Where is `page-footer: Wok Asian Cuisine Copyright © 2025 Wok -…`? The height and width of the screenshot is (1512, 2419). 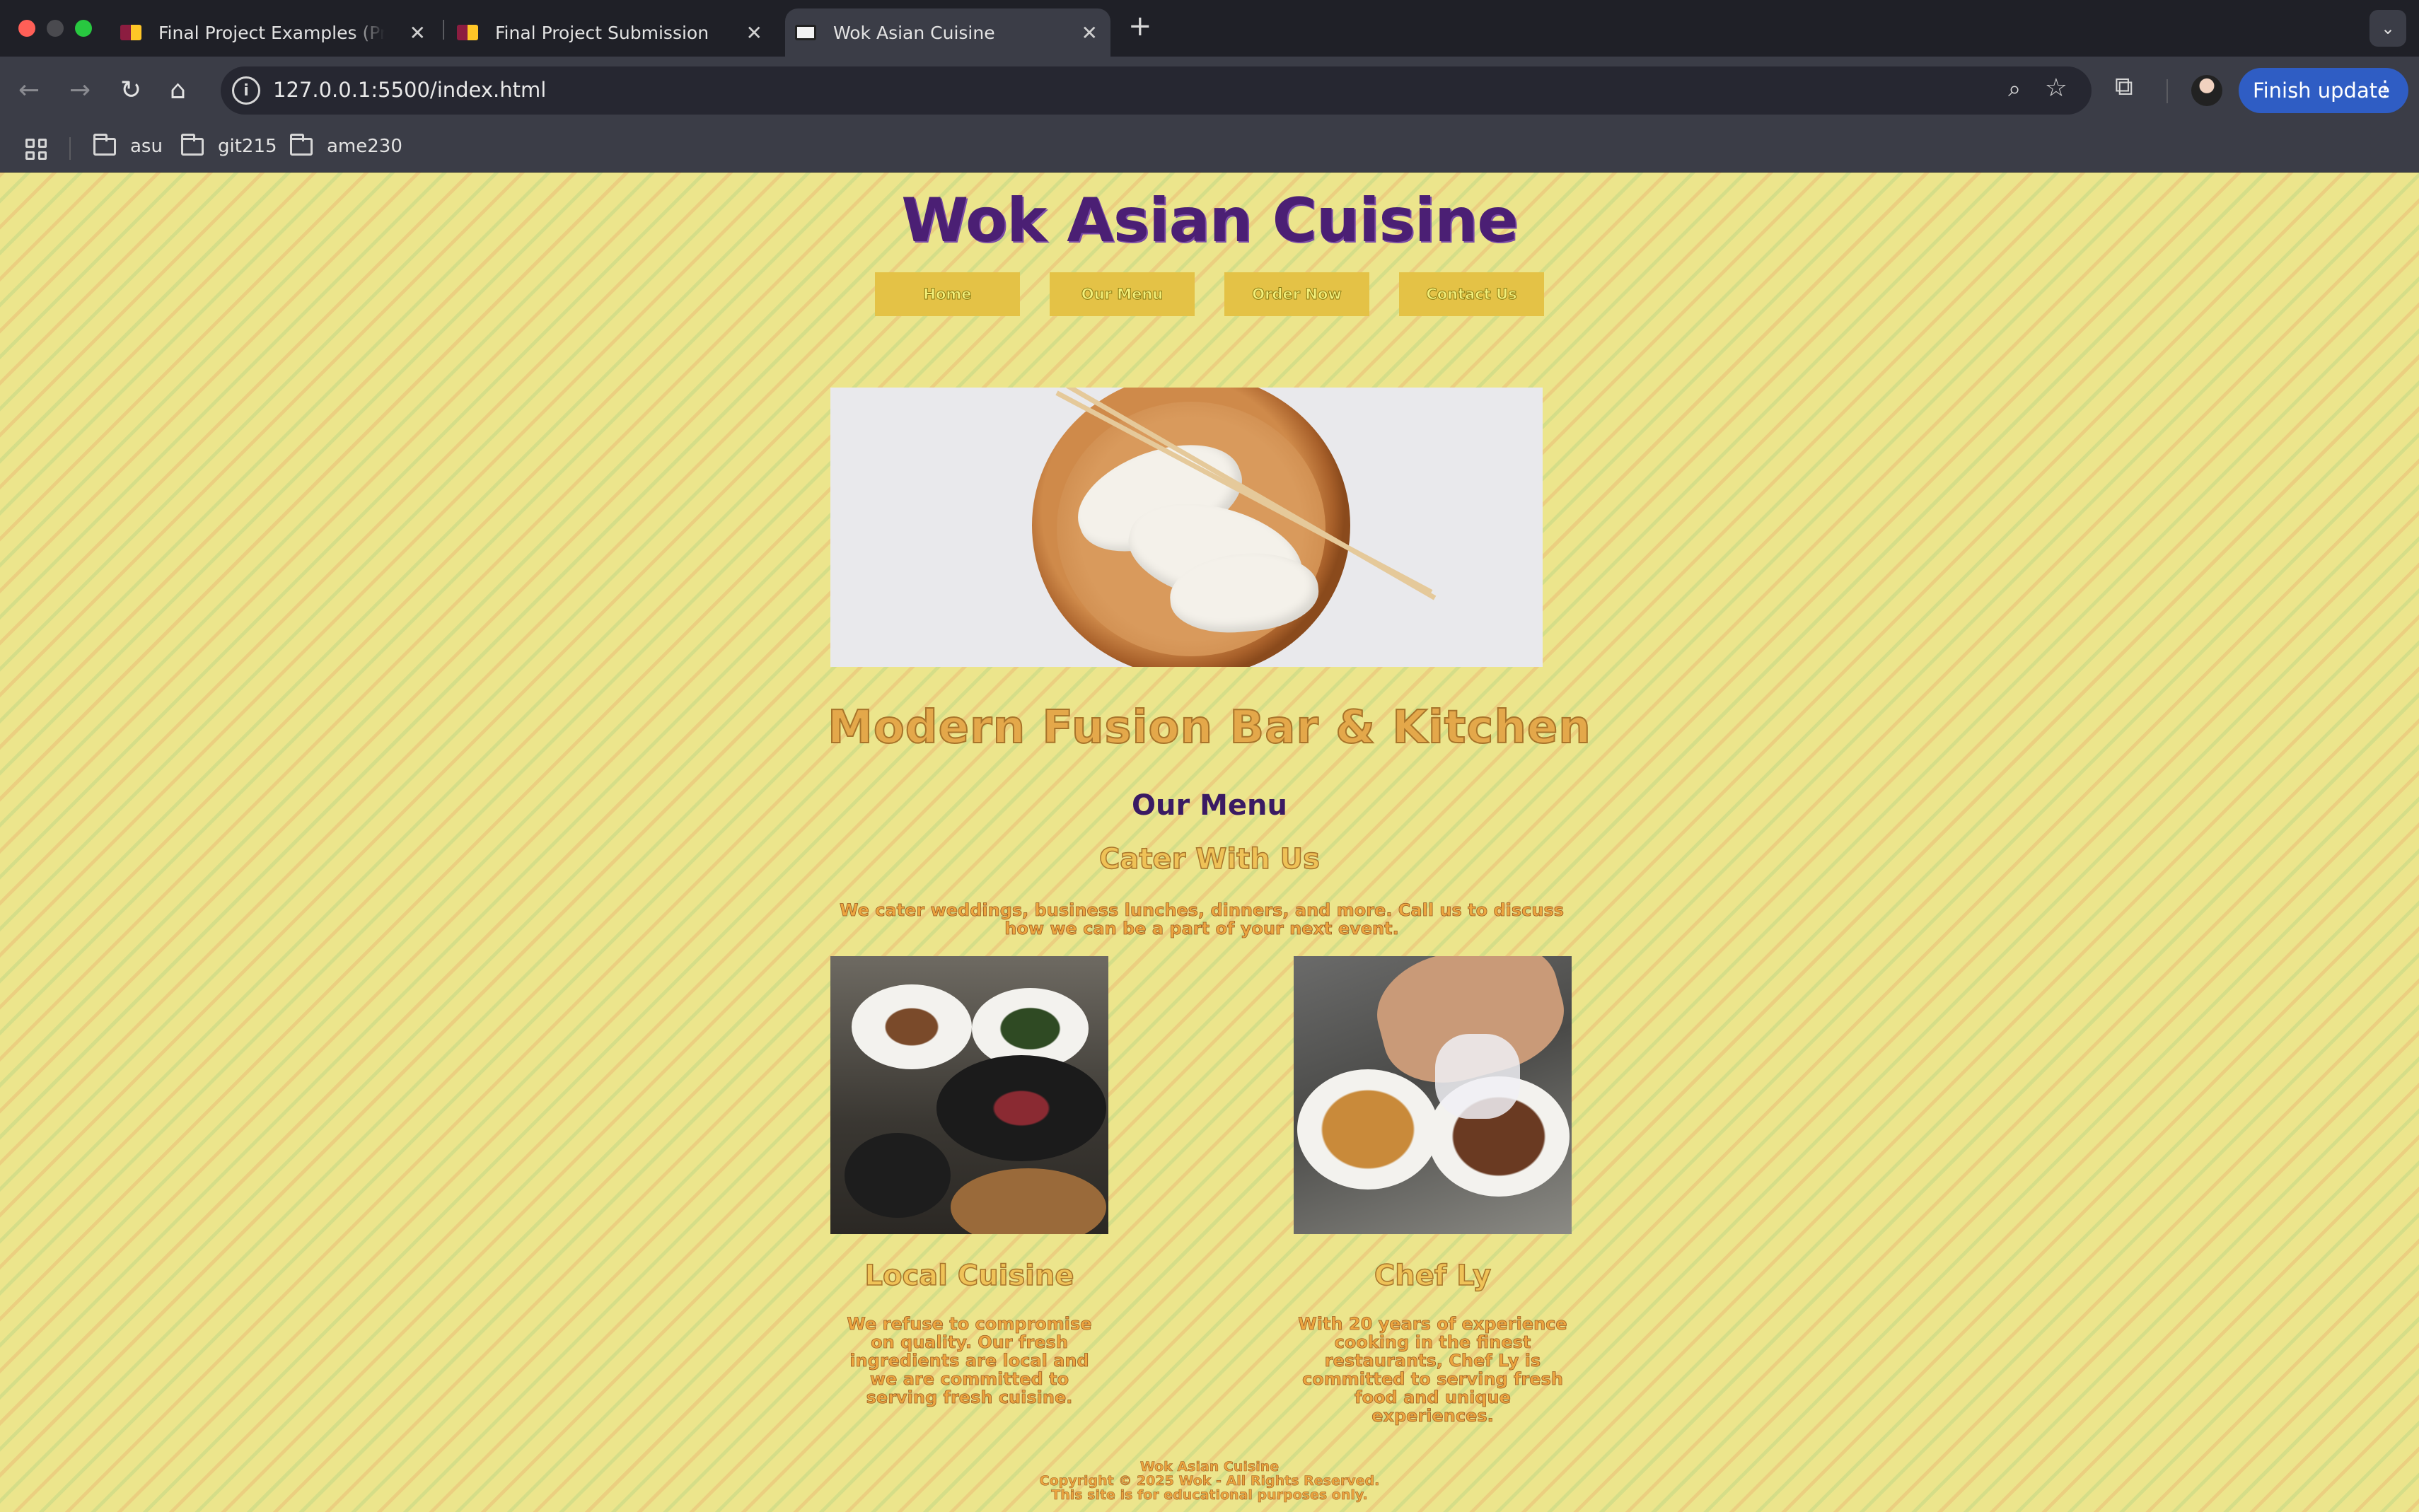 page-footer: Wok Asian Cuisine Copyright © 2025 Wok -… is located at coordinates (1209, 1481).